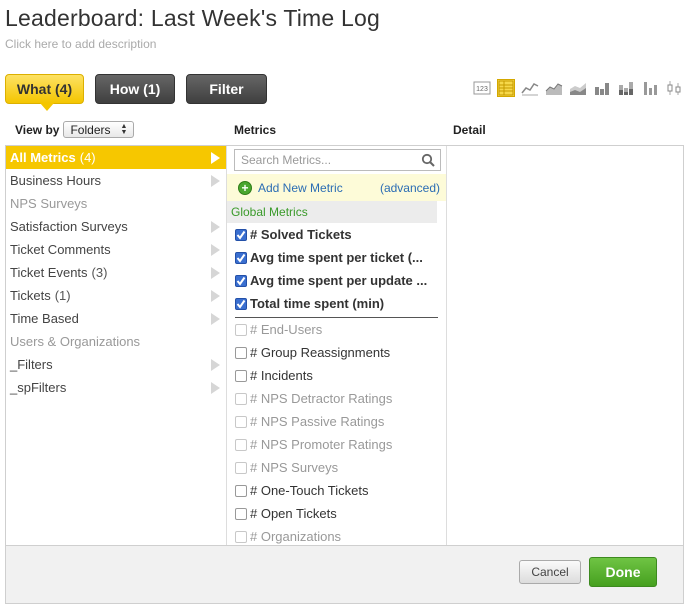  Describe the element at coordinates (31, 364) in the screenshot. I see `folder-label: _Filters` at that location.